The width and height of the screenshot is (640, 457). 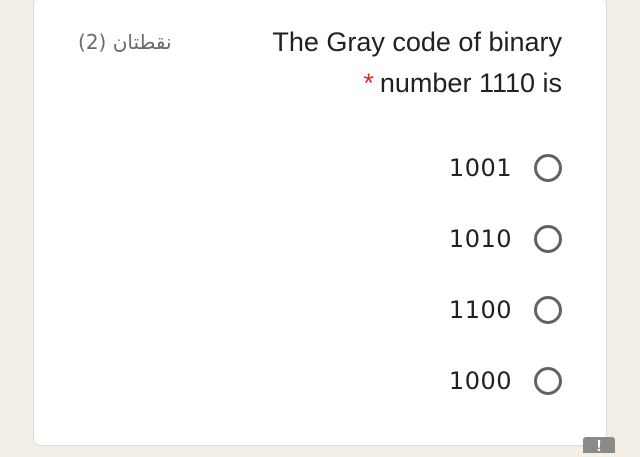 I want to click on option-label: 1000, so click(x=480, y=381).